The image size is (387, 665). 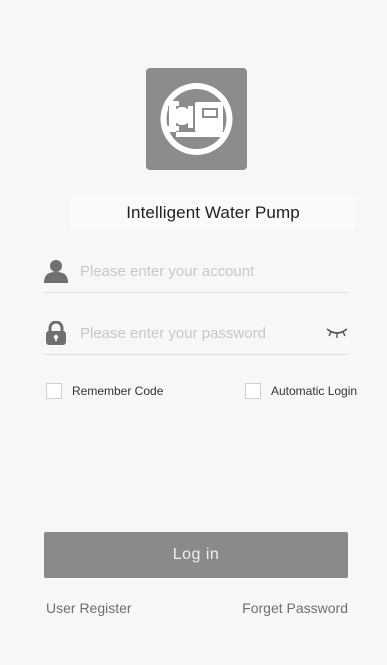 I want to click on automatic-login-label: Automatic Login, so click(x=314, y=391).